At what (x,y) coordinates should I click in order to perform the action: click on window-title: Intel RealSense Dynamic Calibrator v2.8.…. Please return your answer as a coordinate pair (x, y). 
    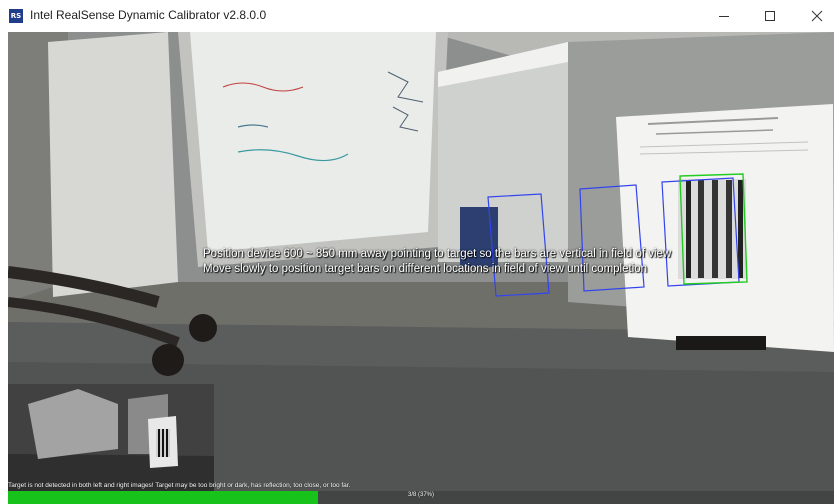
    Looking at the image, I should click on (148, 15).